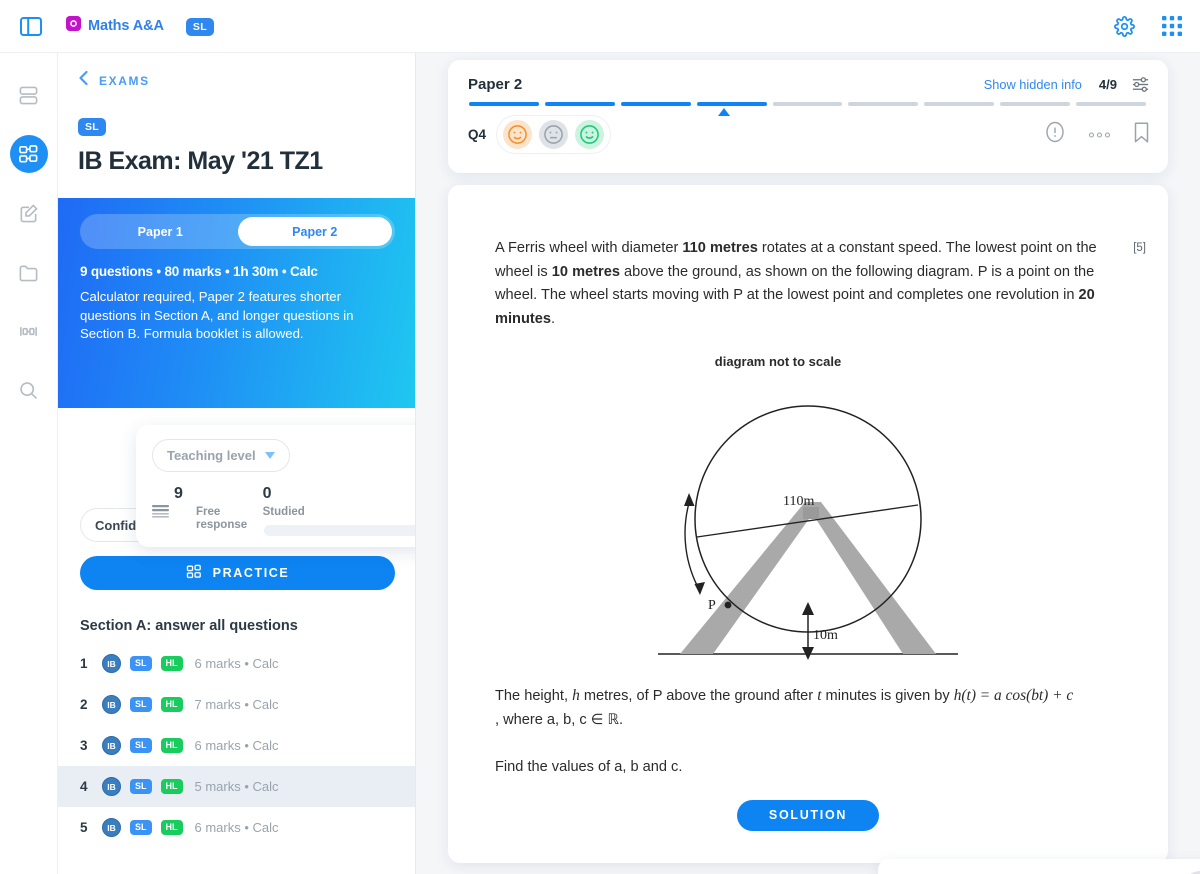  I want to click on course-level-badge-label: SL, so click(199, 27).